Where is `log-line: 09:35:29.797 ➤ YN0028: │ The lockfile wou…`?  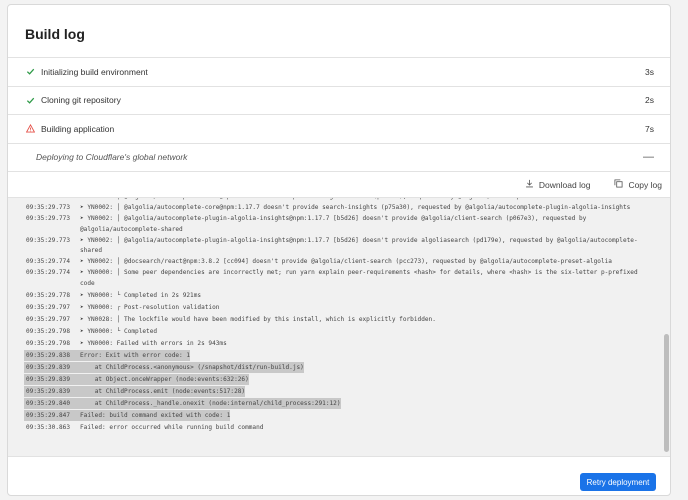
log-line: 09:35:29.797 ➤ YN0028: │ The lockfile wou… is located at coordinates (339, 320).